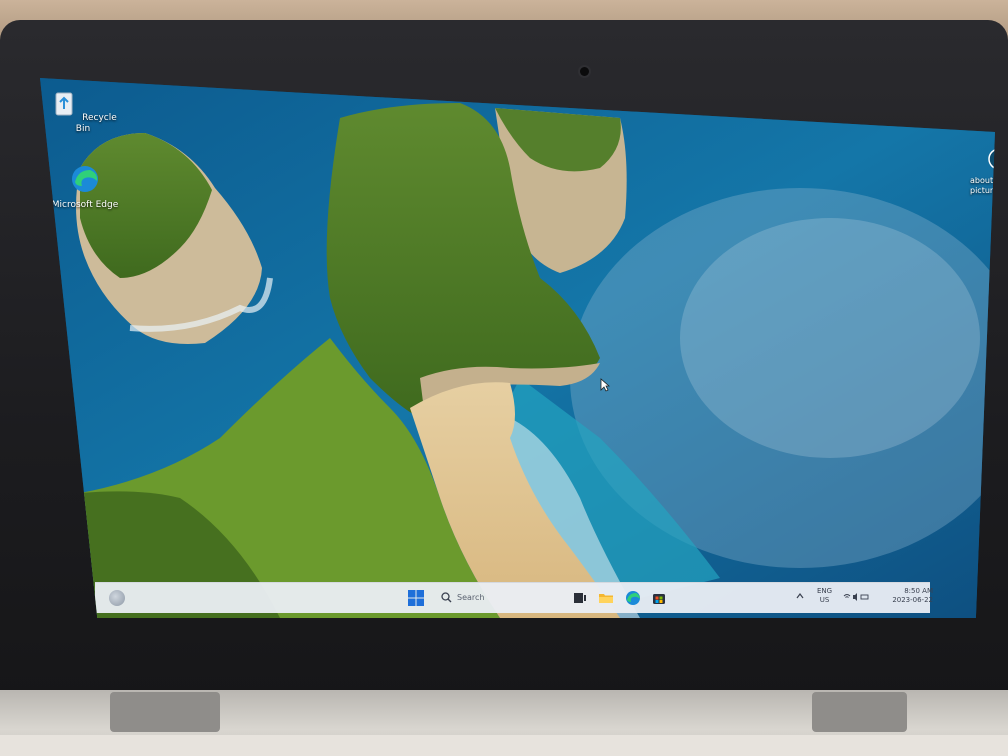 This screenshot has width=1008, height=756. Describe the element at coordinates (982, 172) in the screenshot. I see `spotlight-learn-about-picture: Learn about this picture` at that location.